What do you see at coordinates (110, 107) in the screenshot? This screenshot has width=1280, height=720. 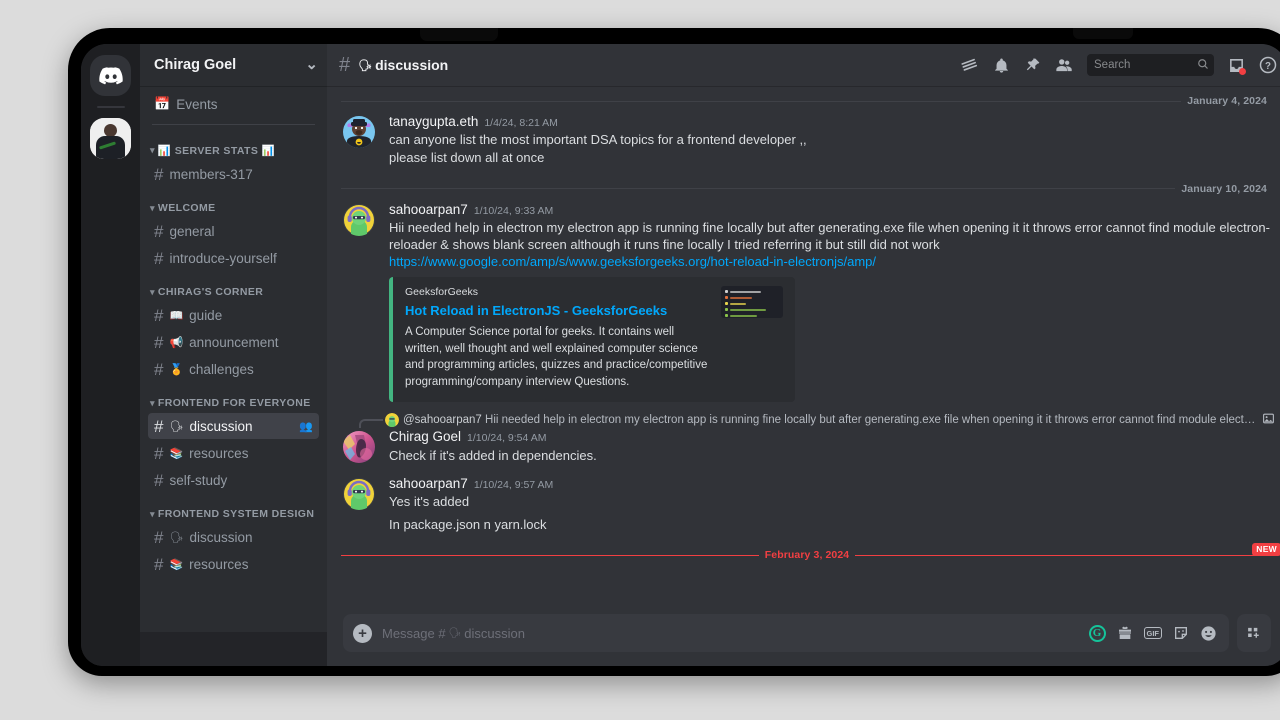 I see `rail-divider` at bounding box center [110, 107].